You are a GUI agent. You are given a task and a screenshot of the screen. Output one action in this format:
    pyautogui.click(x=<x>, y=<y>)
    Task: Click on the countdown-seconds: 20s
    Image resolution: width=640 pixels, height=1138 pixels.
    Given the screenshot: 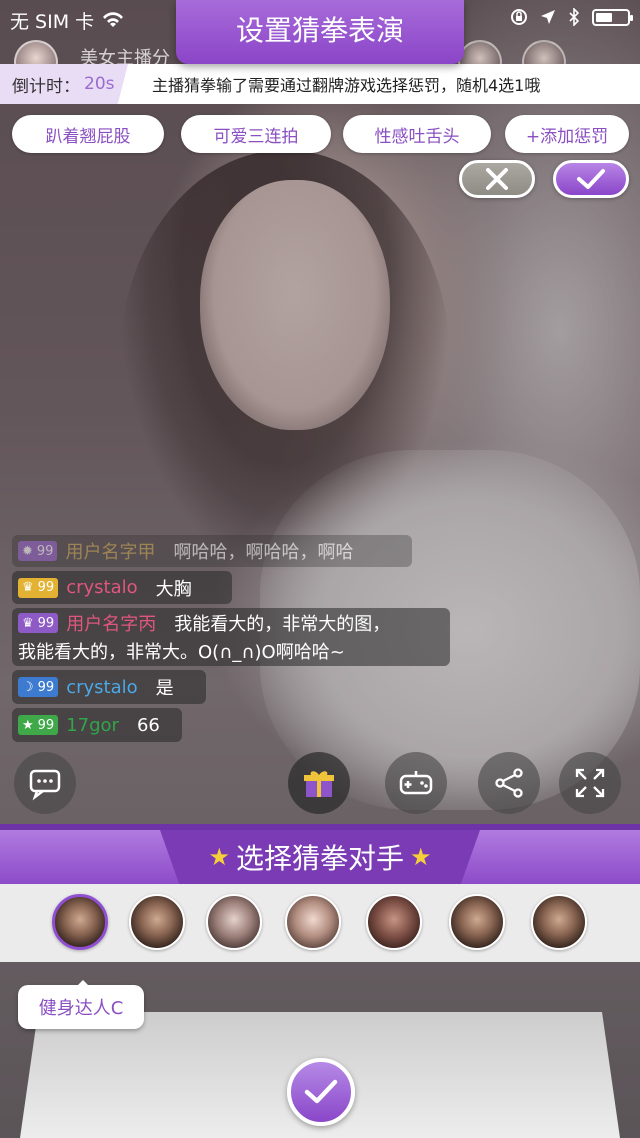 What is the action you would take?
    pyautogui.click(x=99, y=84)
    